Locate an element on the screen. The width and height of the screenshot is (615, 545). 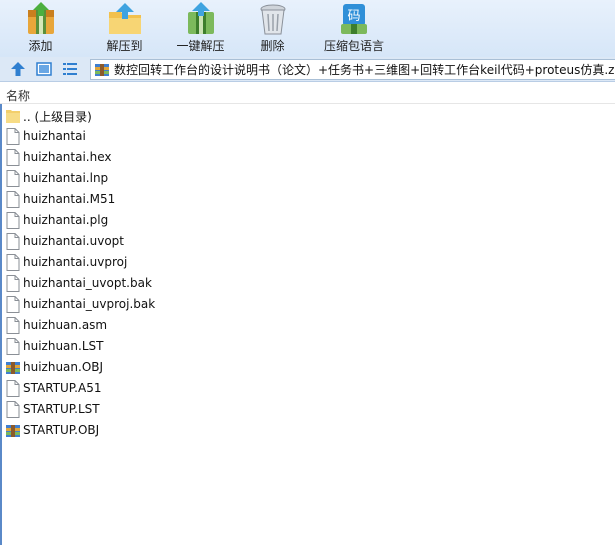
archive-language-icon: 码 is located at coordinates (354, 19).